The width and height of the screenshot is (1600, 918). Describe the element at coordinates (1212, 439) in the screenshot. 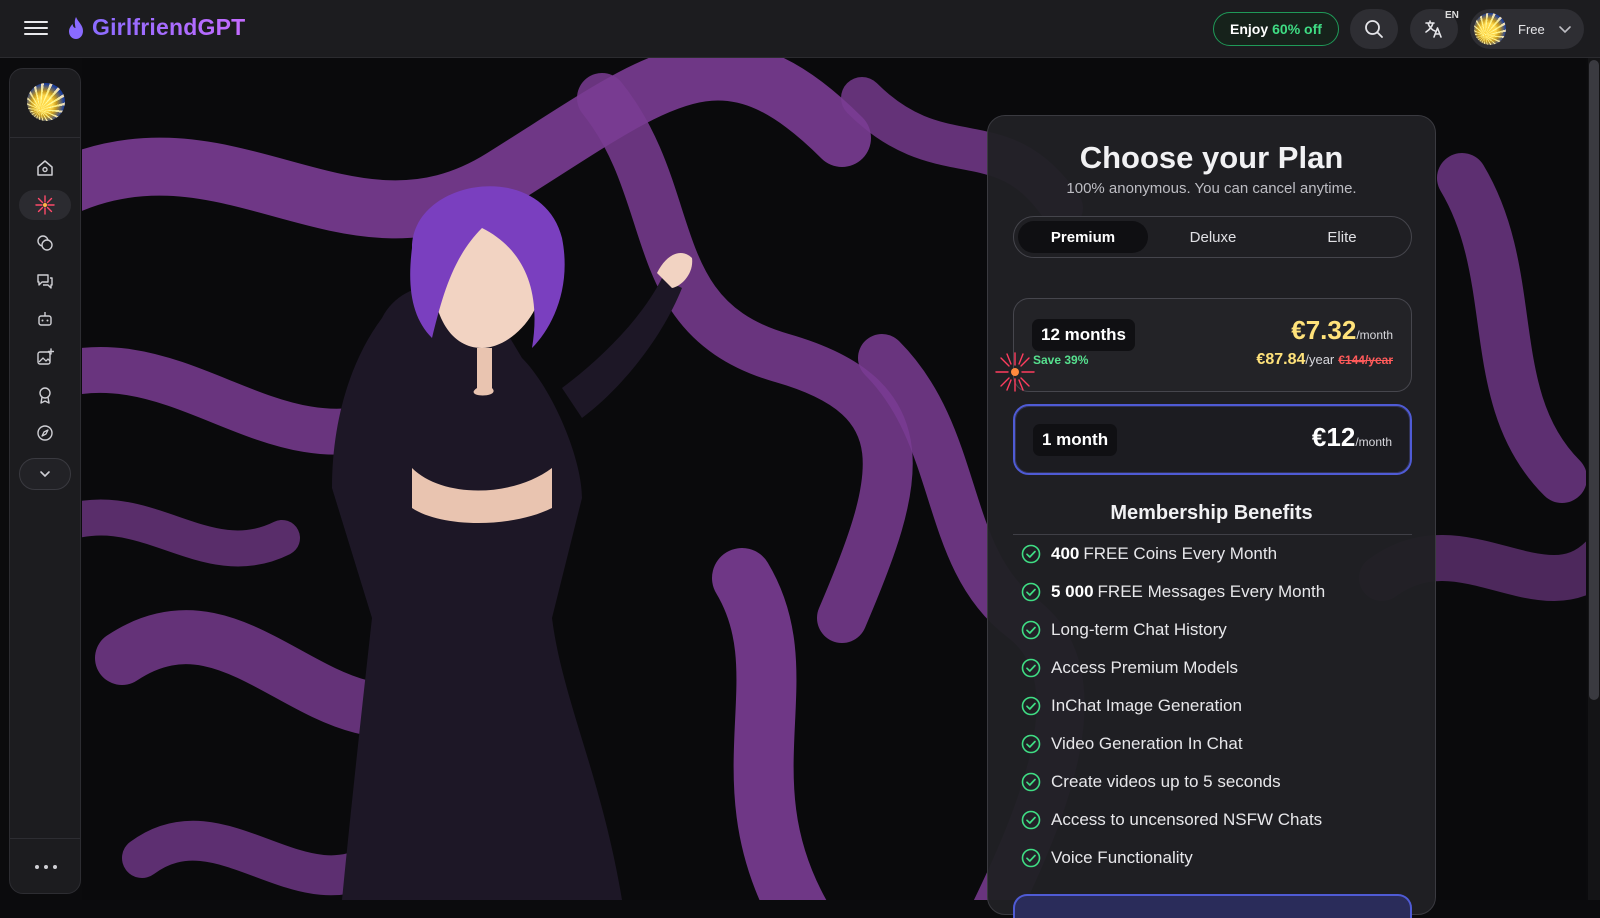

I see `plan-option-1-month: 1 month €12/month` at that location.